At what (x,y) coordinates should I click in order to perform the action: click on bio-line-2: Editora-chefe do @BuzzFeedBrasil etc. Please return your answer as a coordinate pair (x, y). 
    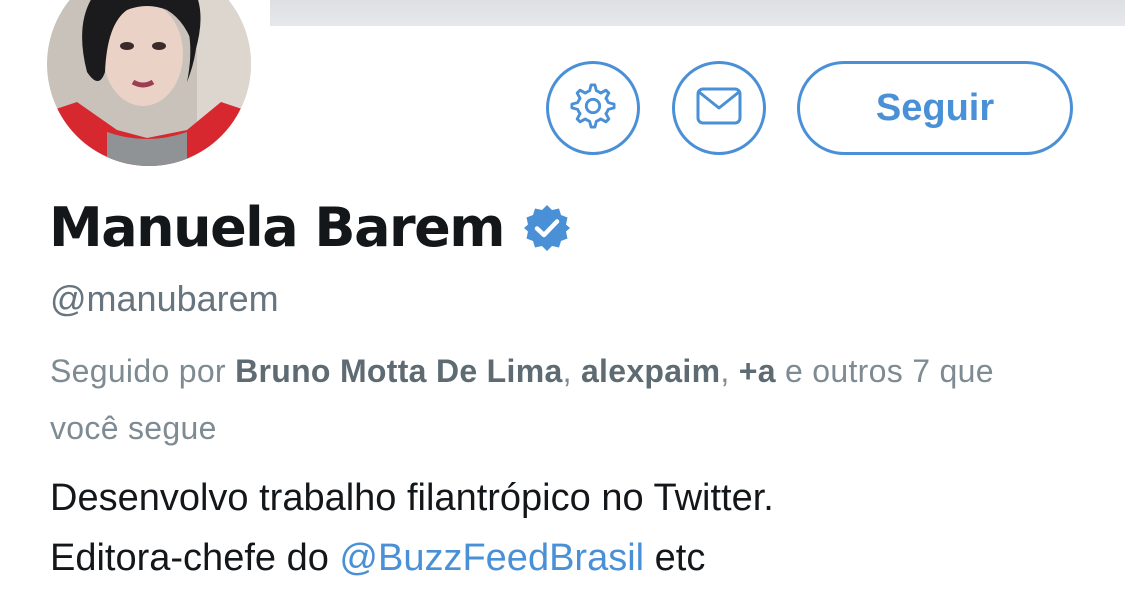
    Looking at the image, I should click on (575, 558).